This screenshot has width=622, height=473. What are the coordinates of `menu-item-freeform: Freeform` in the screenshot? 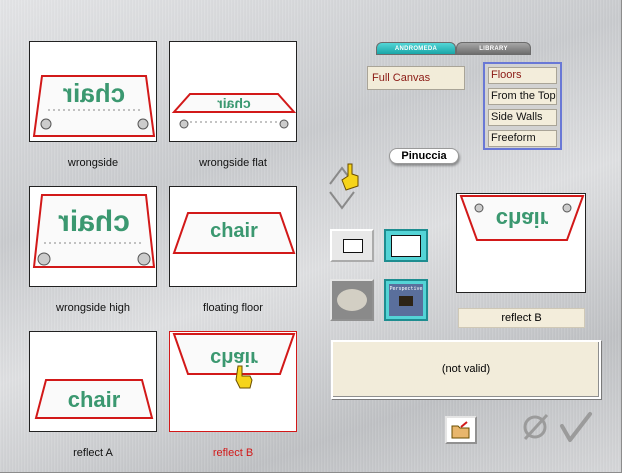 It's located at (522, 138).